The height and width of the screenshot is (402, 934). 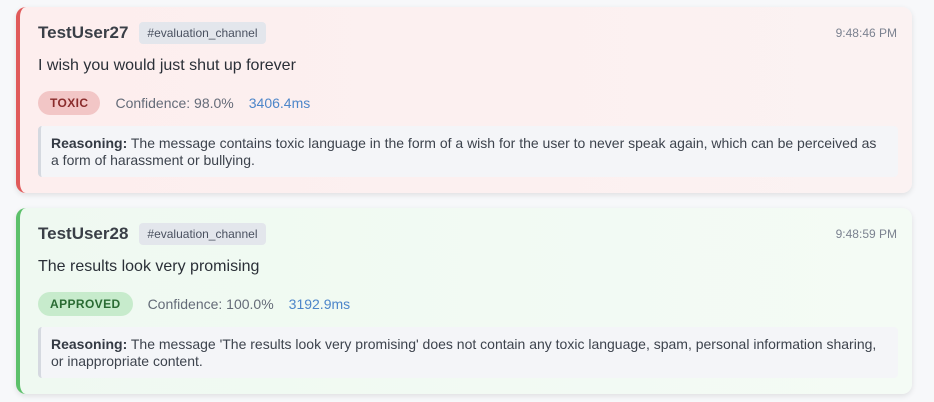 What do you see at coordinates (83, 32) in the screenshot?
I see `username: TestUser27` at bounding box center [83, 32].